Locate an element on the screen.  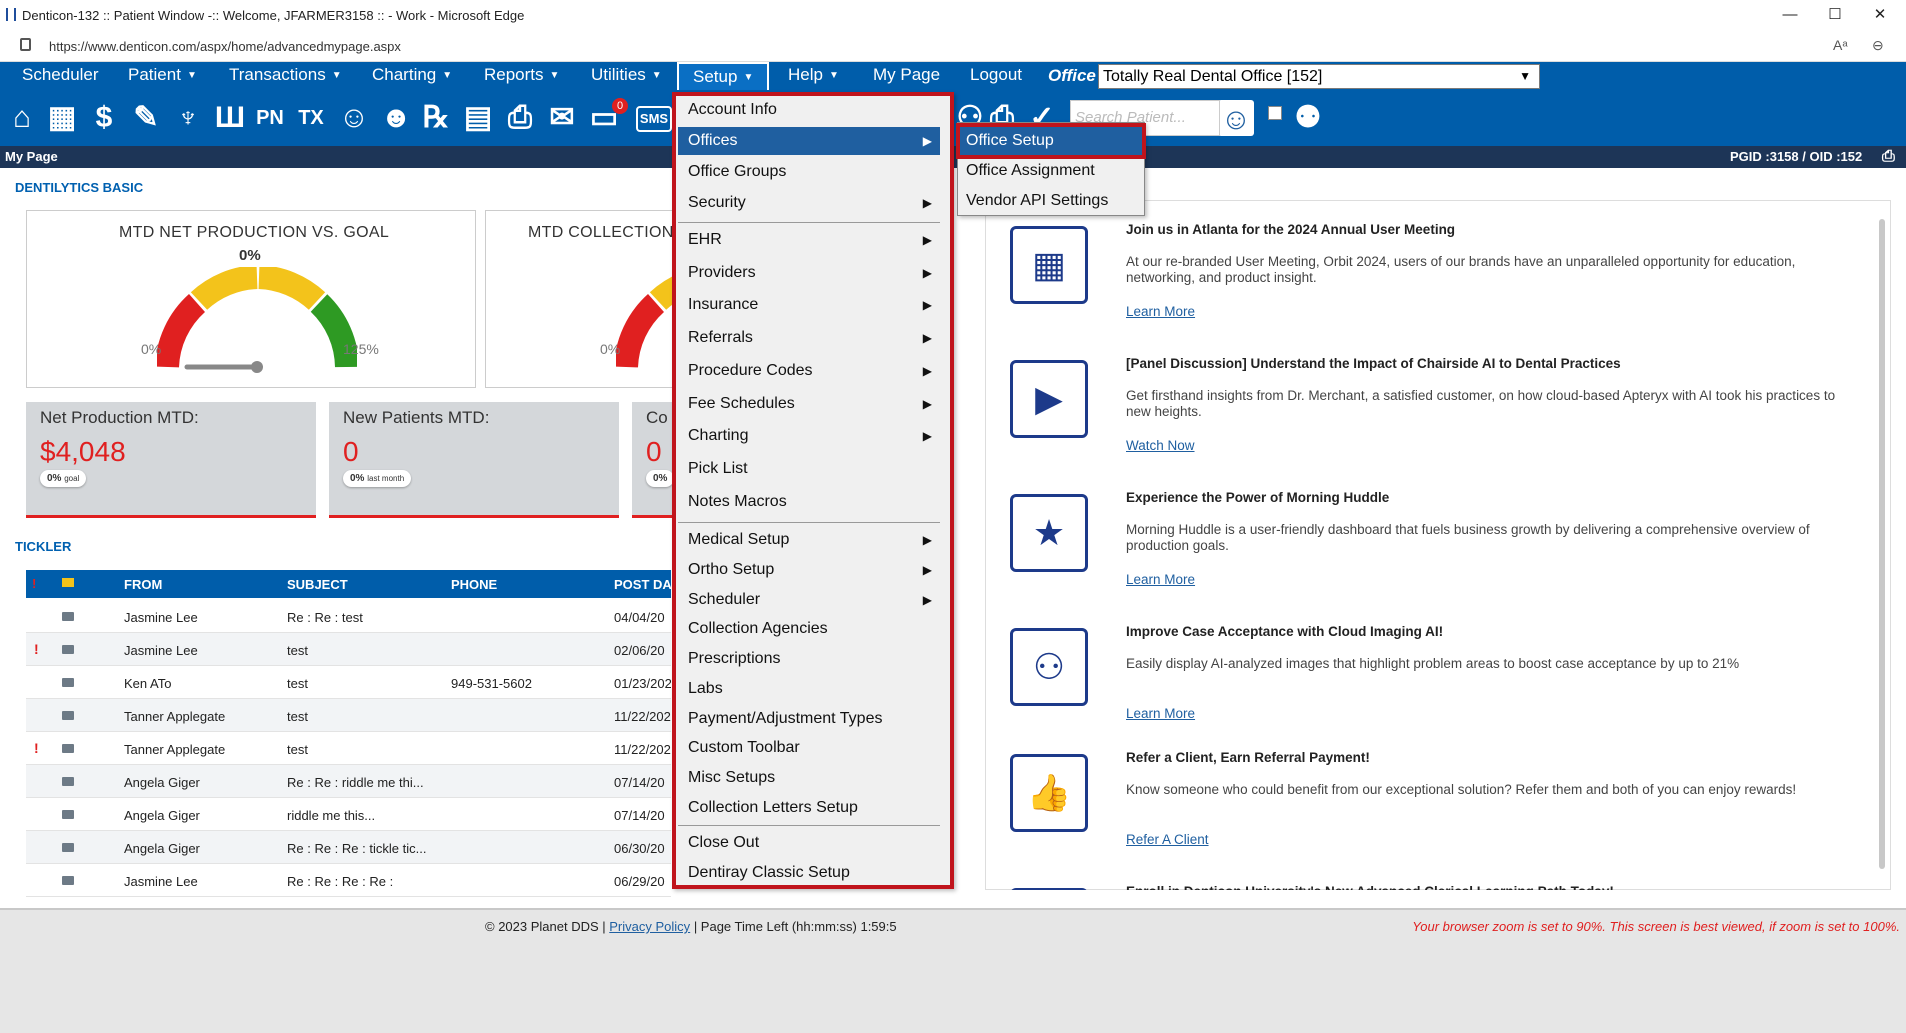
table-row: ! Tanner Applegate test 11/22/202 is located at coordinates (348, 748).